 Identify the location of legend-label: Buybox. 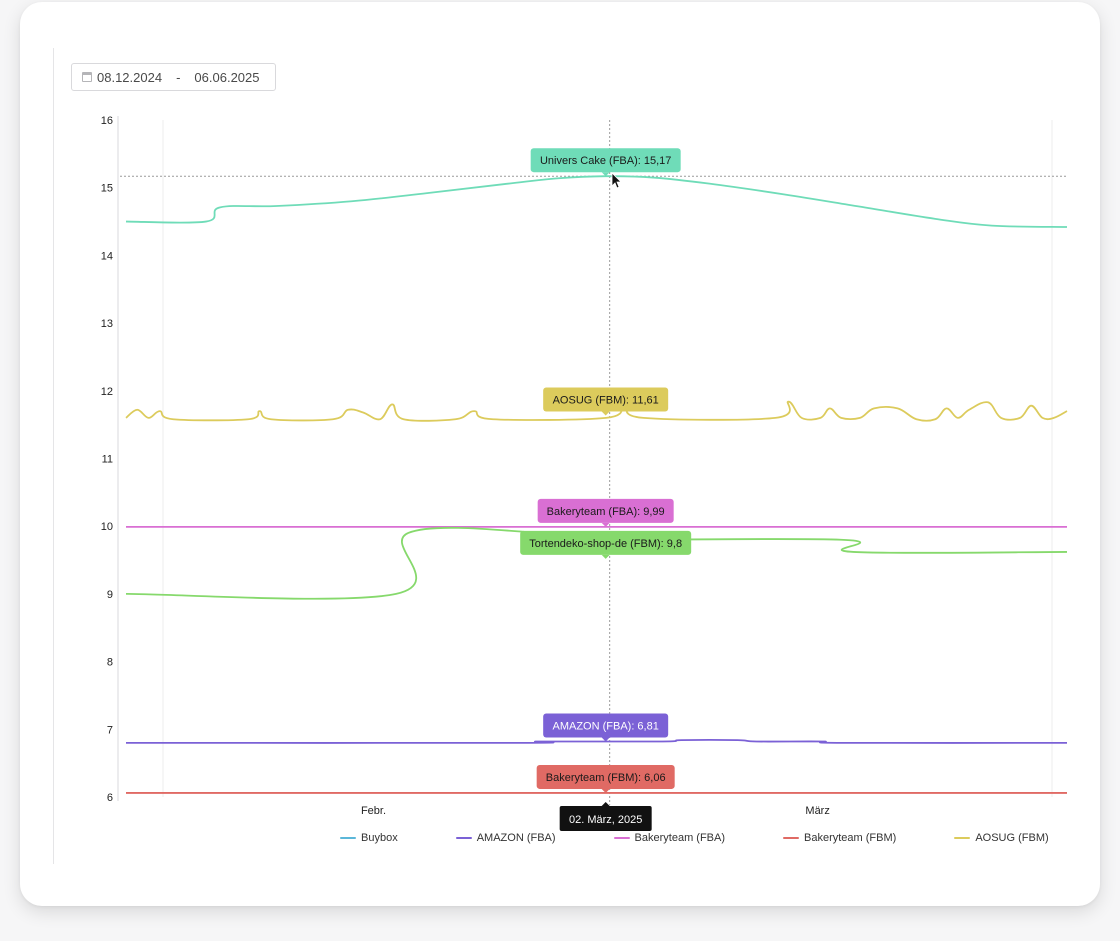
(379, 838).